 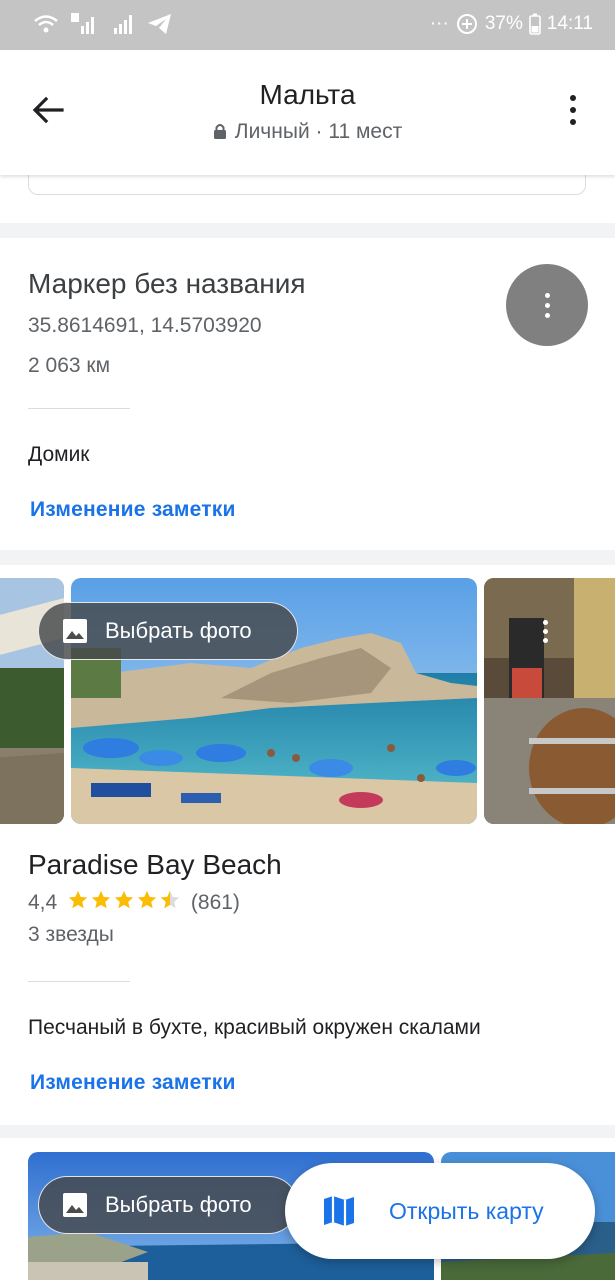 I want to click on open-map-label: Открыть карту, so click(x=466, y=1211).